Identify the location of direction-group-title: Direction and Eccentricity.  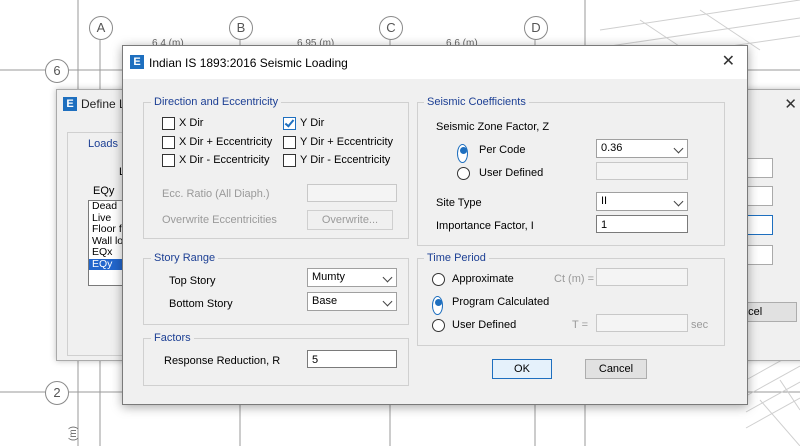
(216, 102).